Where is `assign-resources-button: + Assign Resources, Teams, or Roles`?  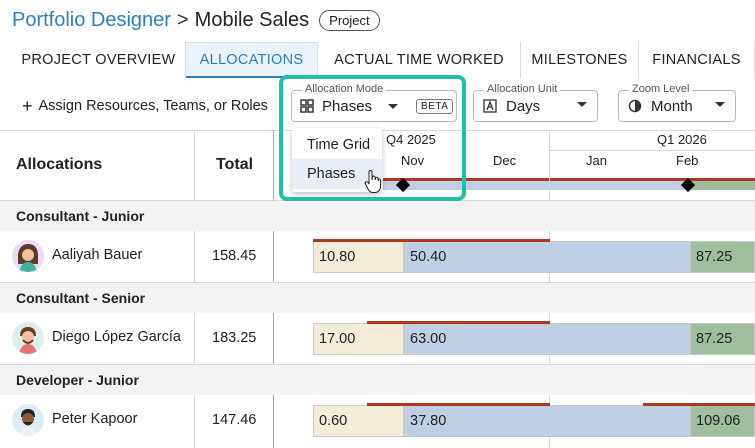
assign-resources-button: + Assign Resources, Teams, or Roles is located at coordinates (145, 106).